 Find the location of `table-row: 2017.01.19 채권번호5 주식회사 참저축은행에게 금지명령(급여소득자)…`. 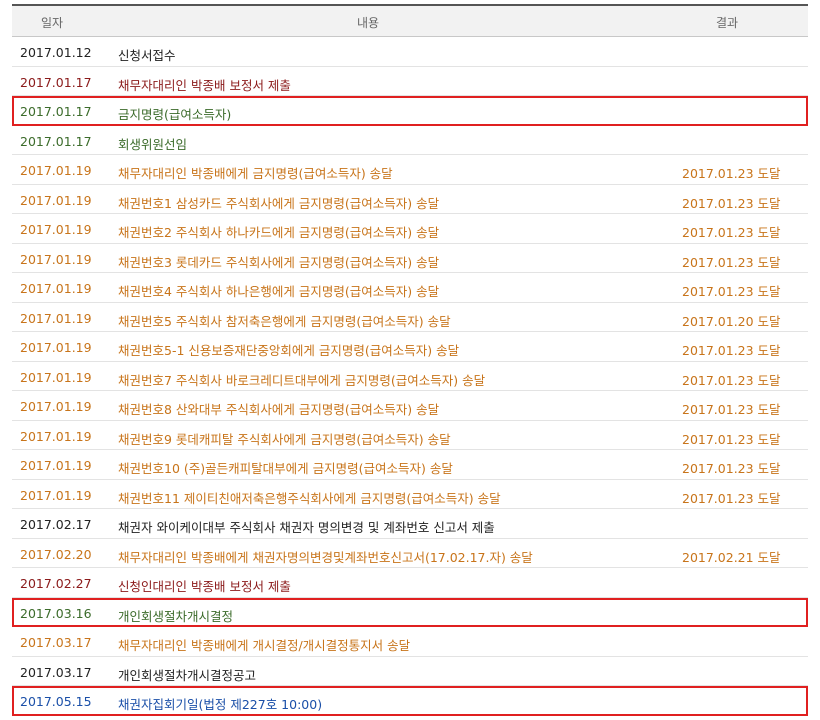

table-row: 2017.01.19 채권번호5 주식회사 참저축은행에게 금지명령(급여소득자)… is located at coordinates (410, 317).